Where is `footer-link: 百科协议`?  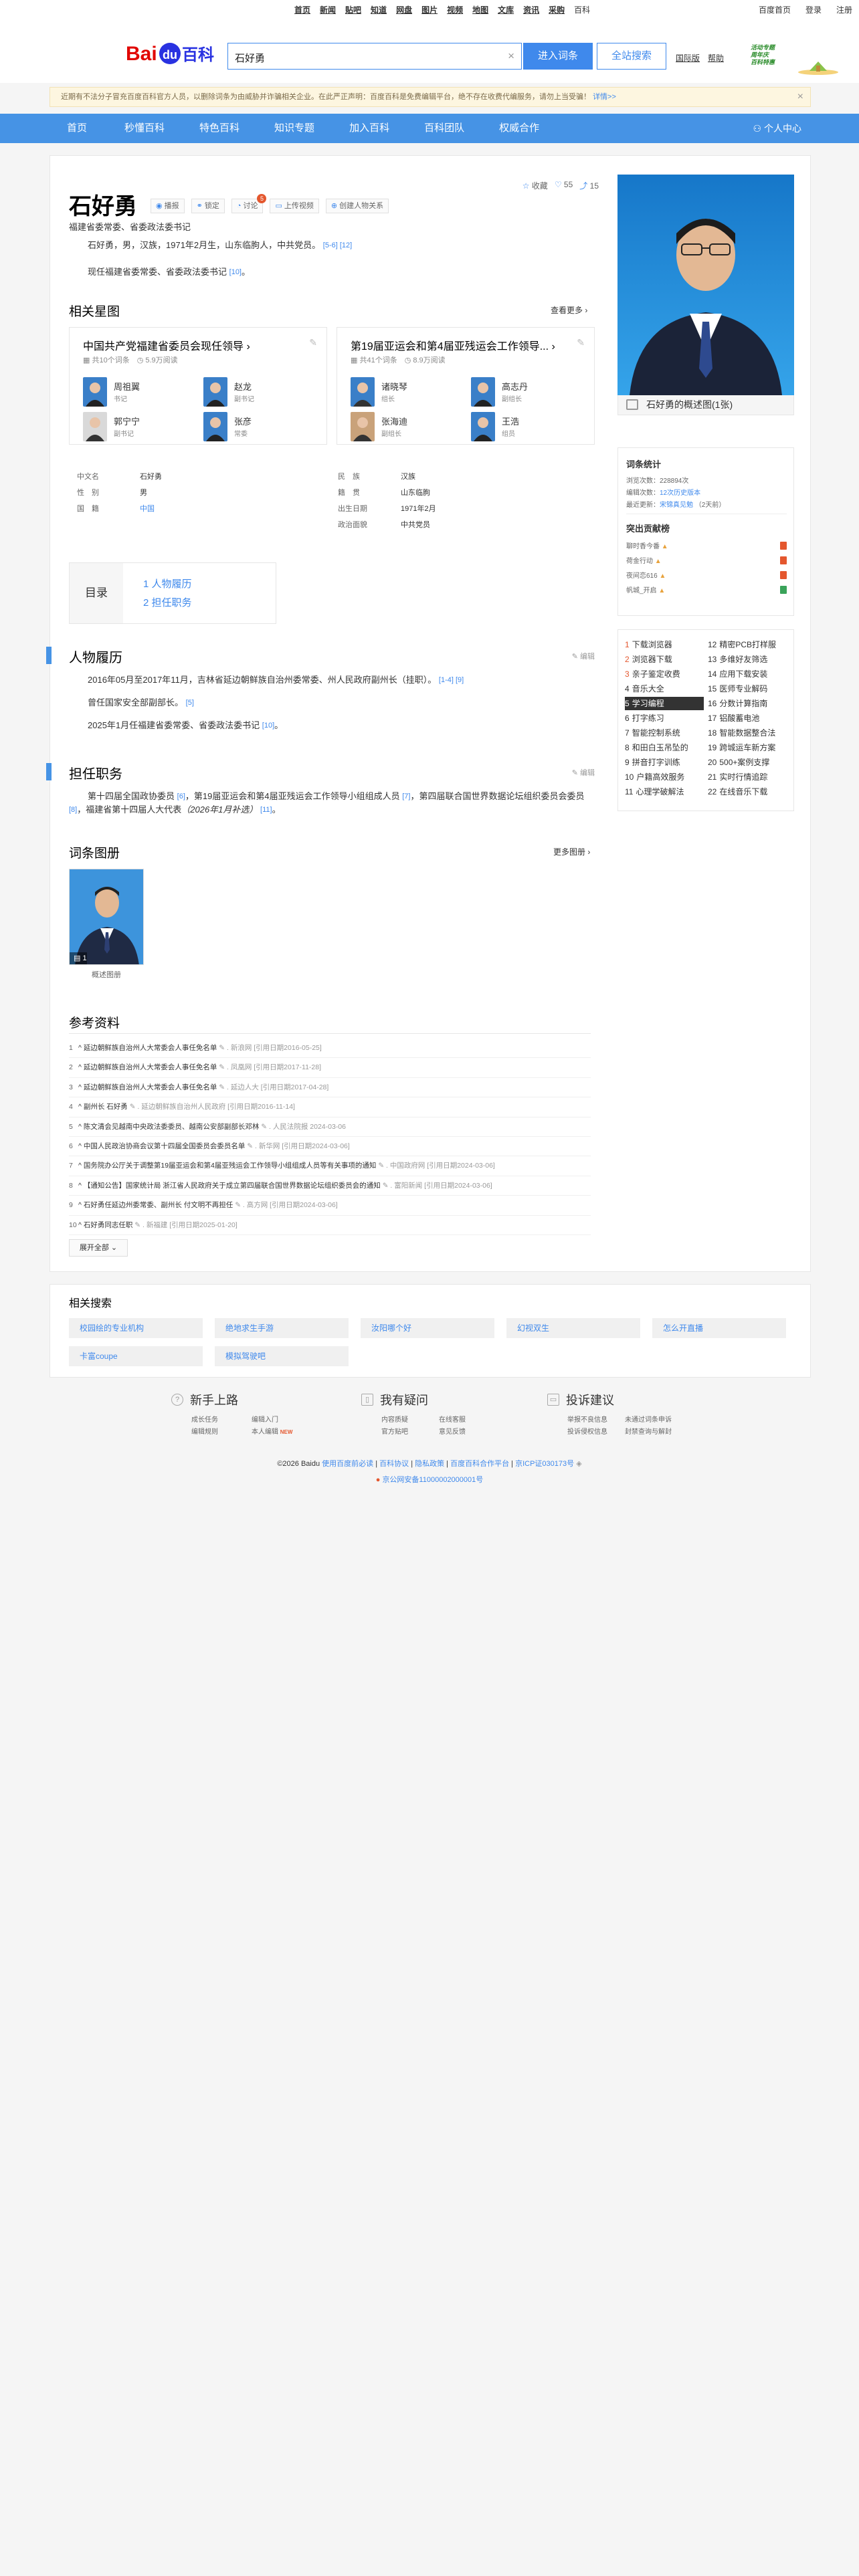 footer-link: 百科协议 is located at coordinates (394, 1464).